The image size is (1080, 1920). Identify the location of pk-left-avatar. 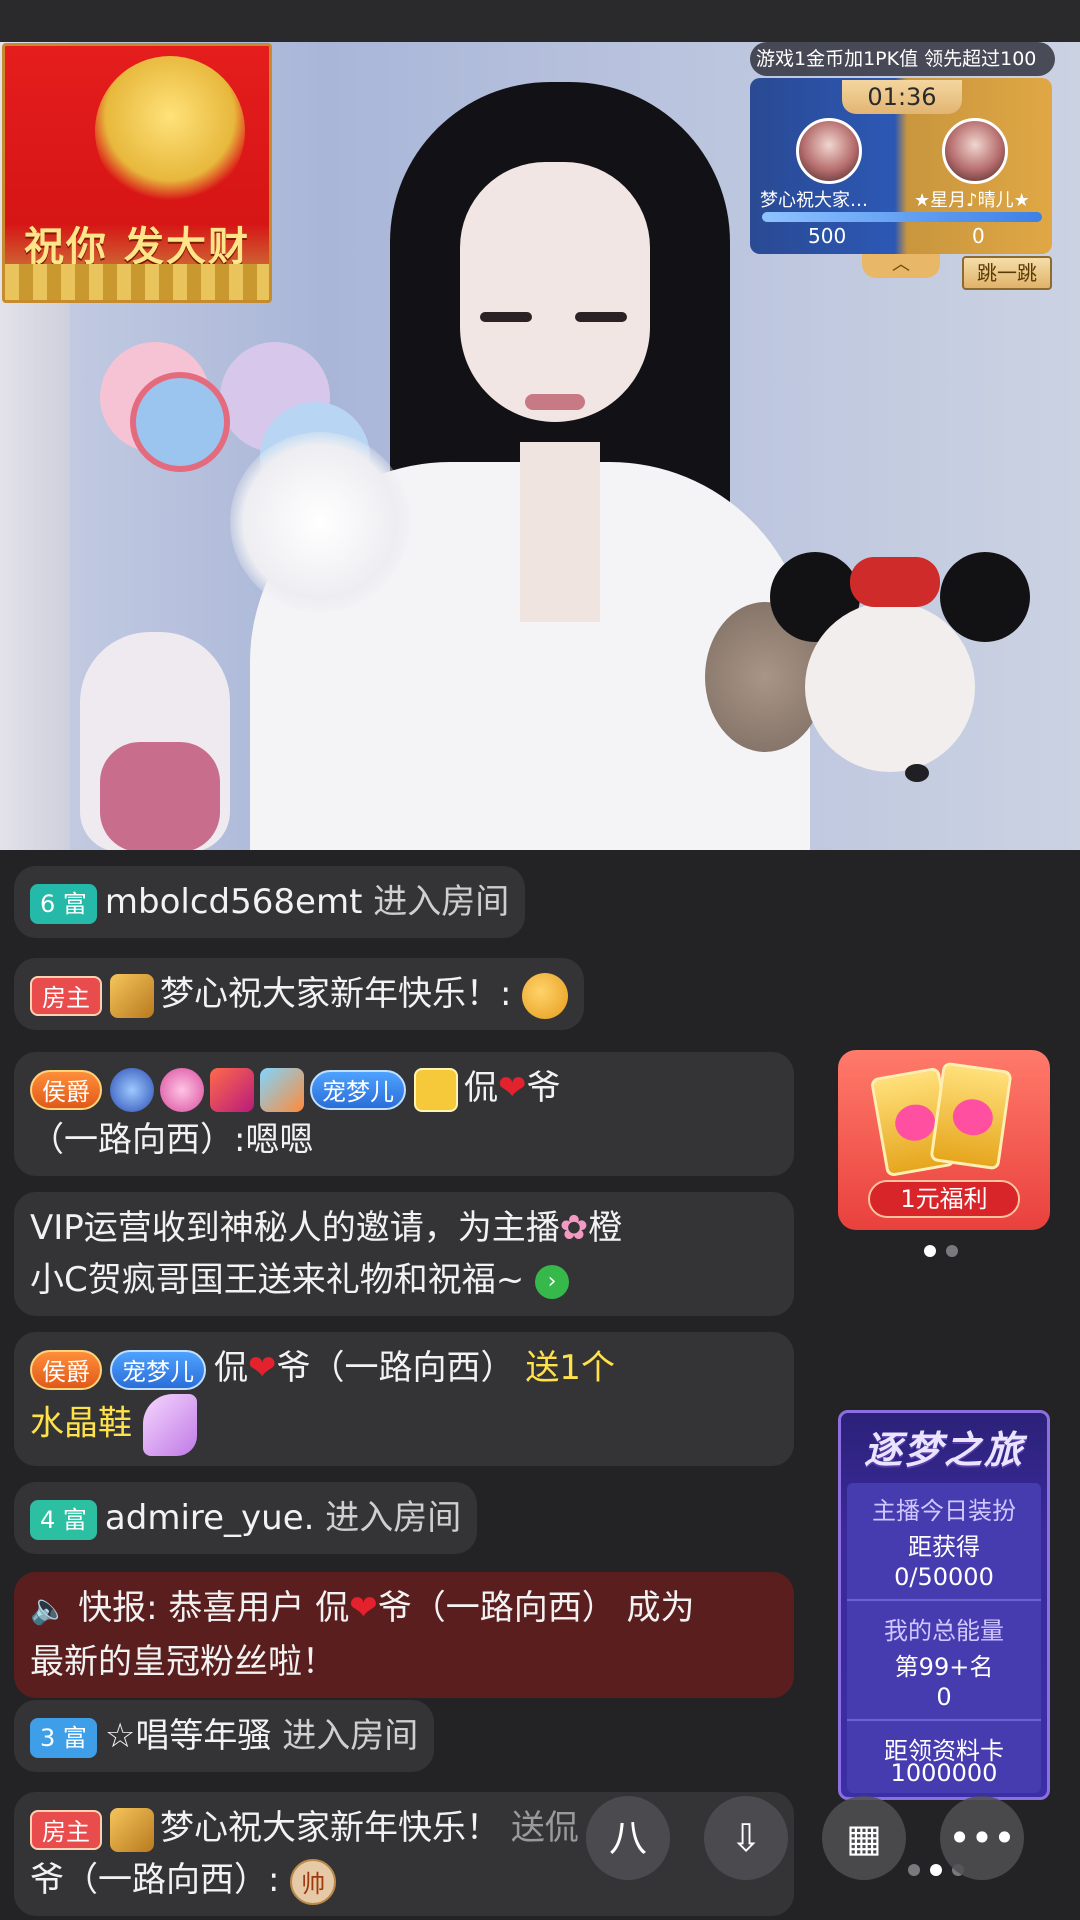
(829, 151).